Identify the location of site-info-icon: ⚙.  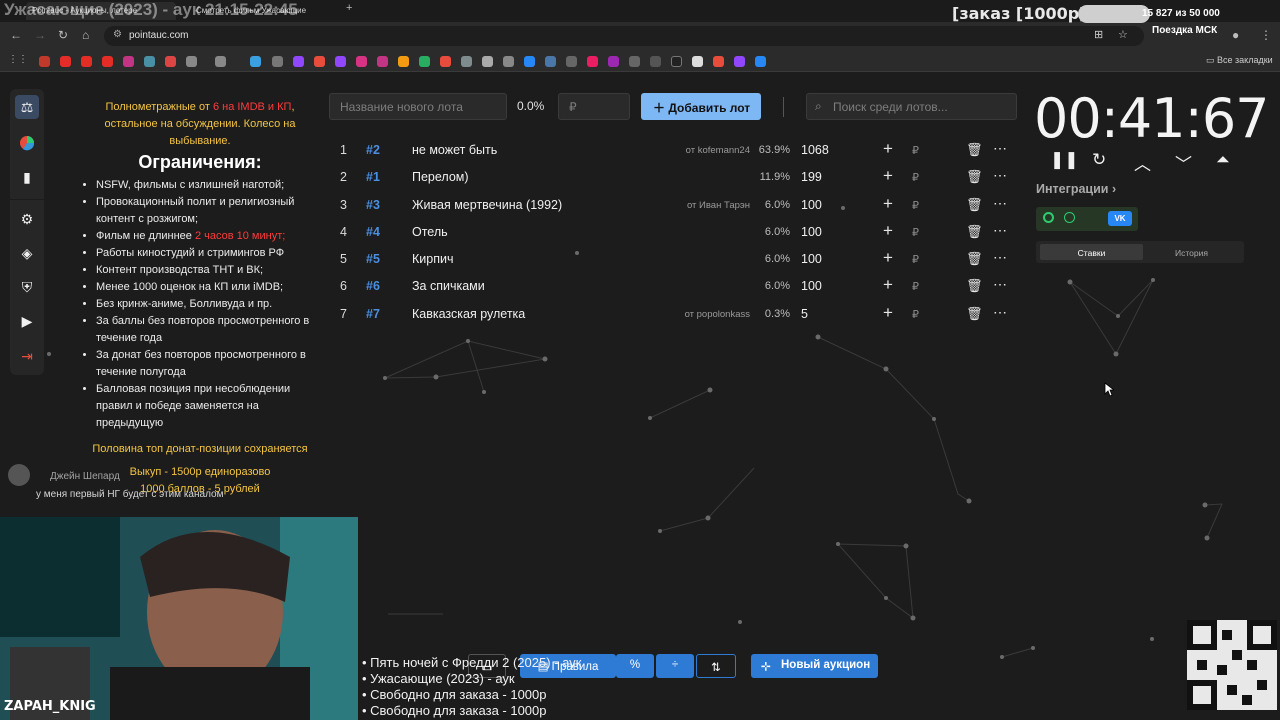
(117, 34).